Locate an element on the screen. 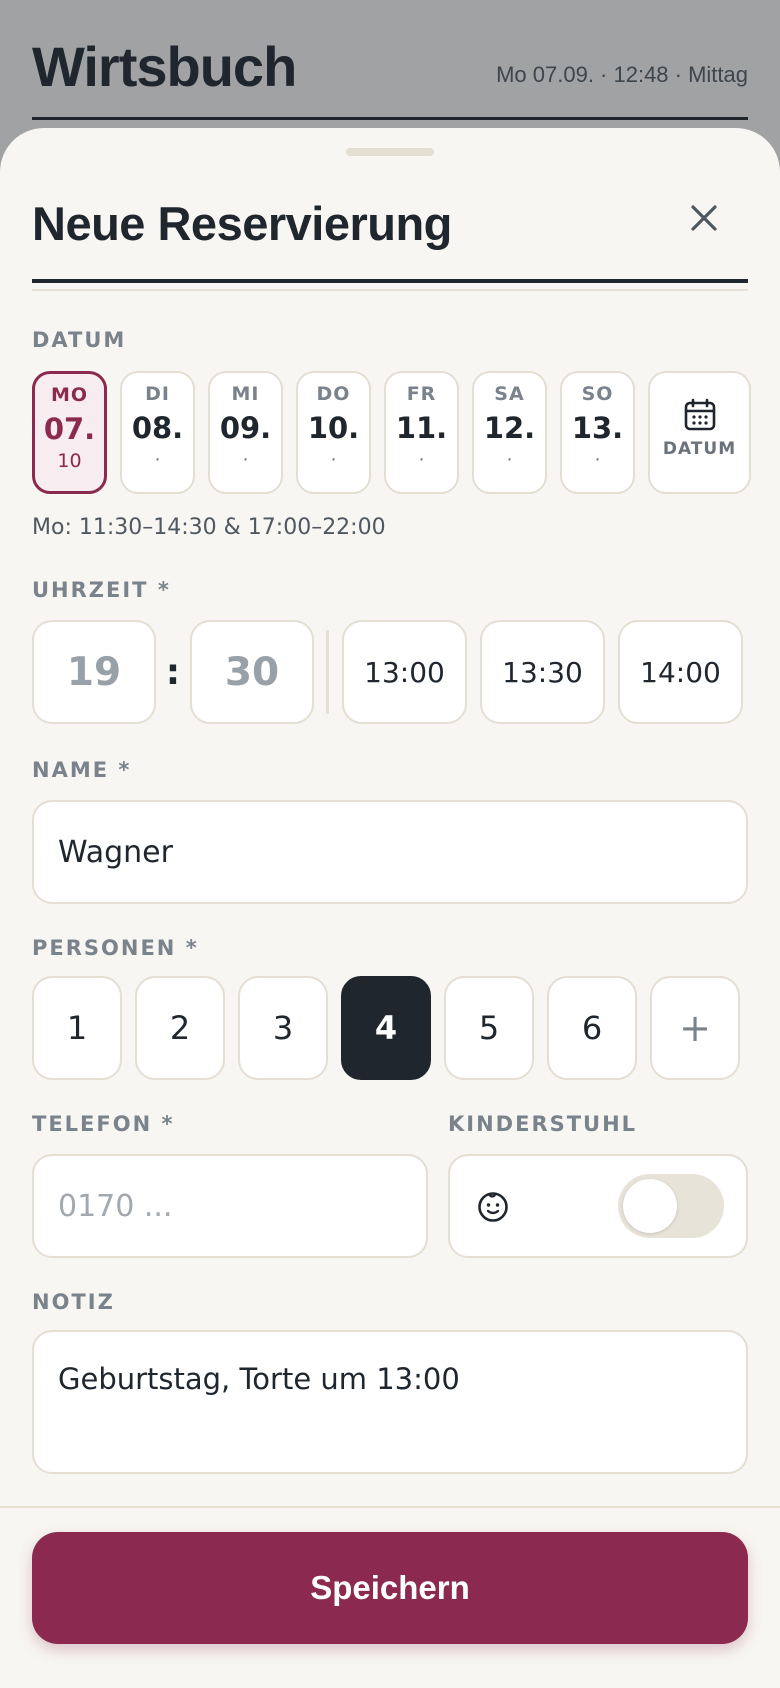 The image size is (780, 1688). name-label: NAME * is located at coordinates (82, 770).